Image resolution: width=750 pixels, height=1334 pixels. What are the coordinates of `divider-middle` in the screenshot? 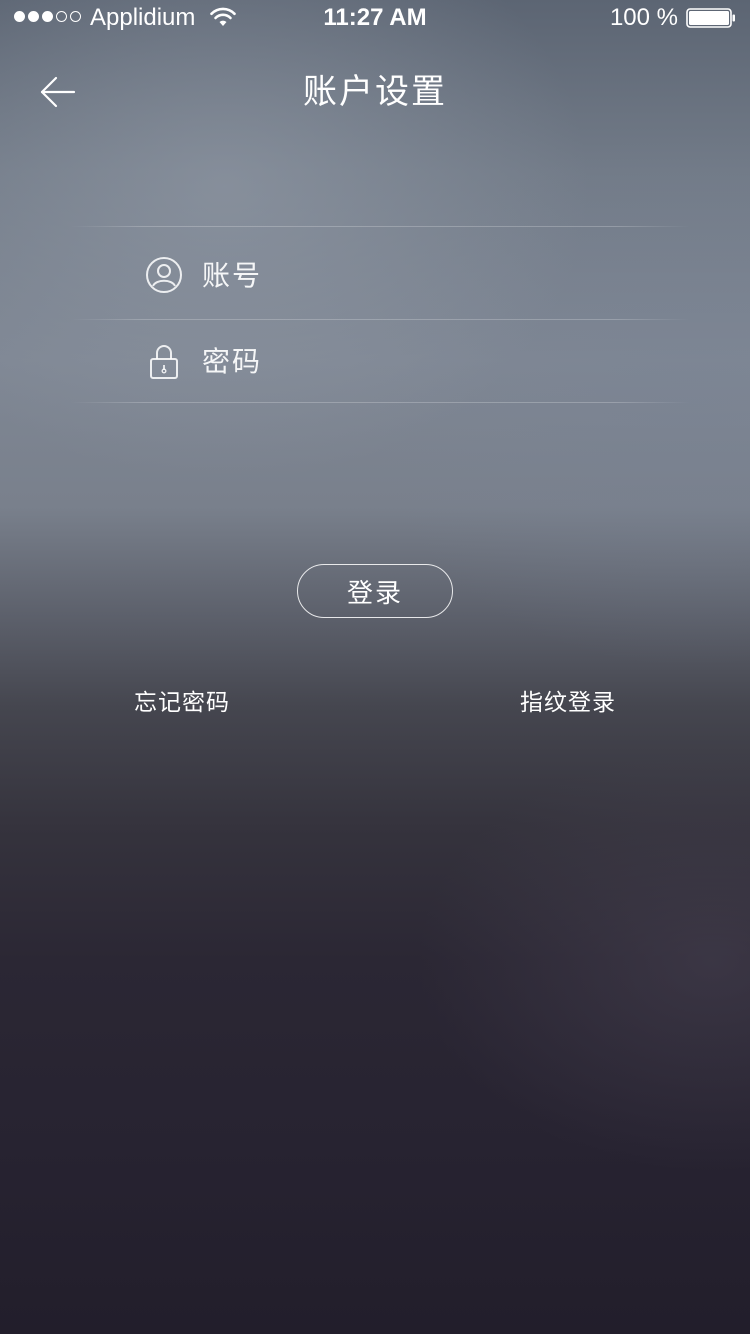 It's located at (380, 319).